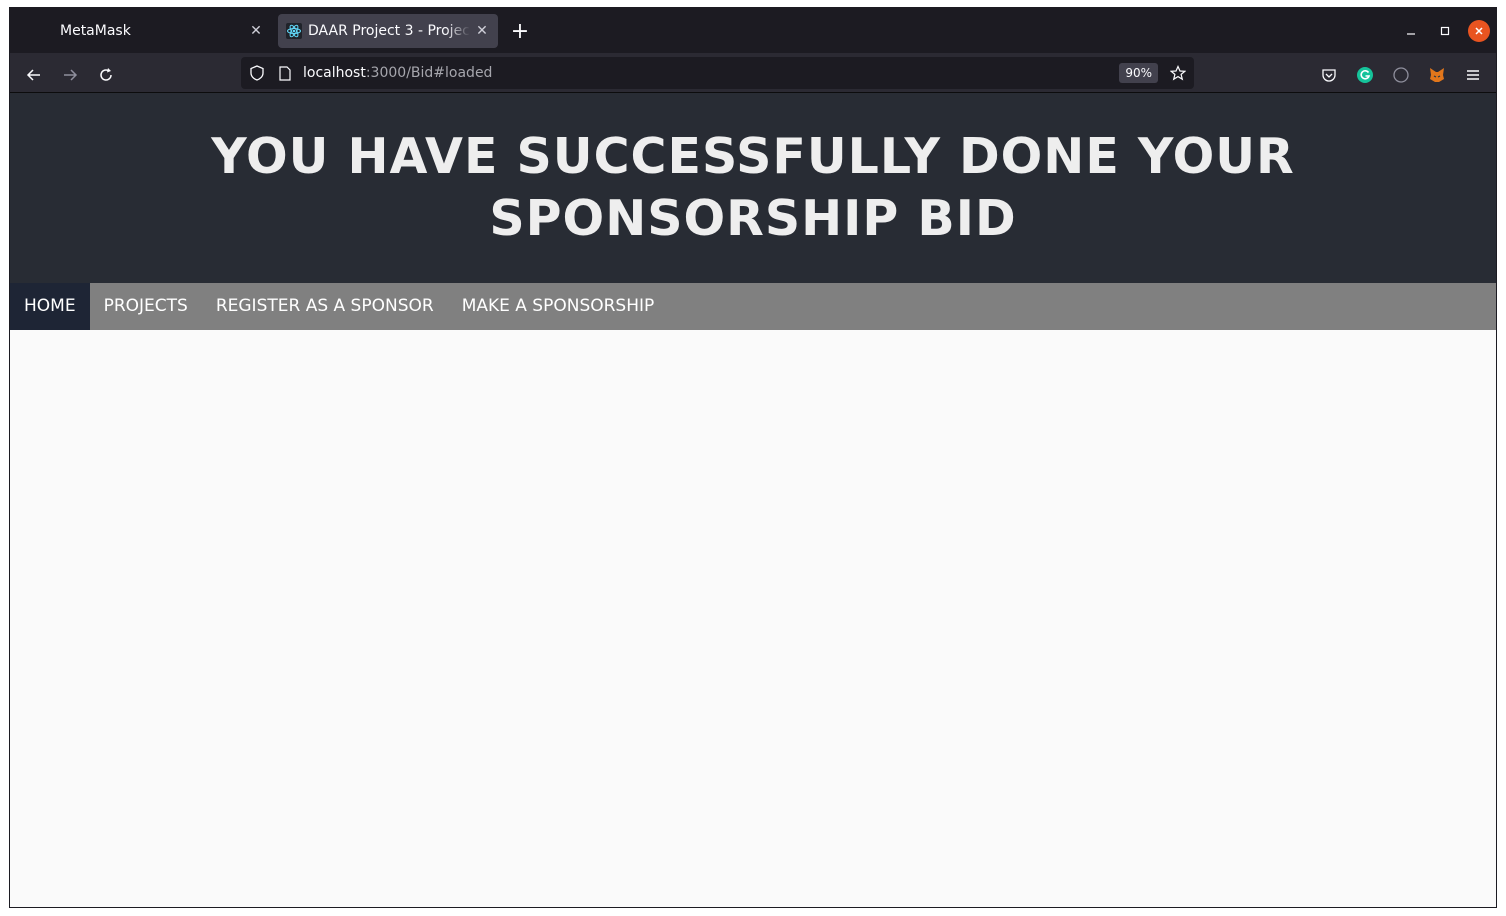 The height and width of the screenshot is (916, 1506). I want to click on metamask-fox-icon, so click(1437, 75).